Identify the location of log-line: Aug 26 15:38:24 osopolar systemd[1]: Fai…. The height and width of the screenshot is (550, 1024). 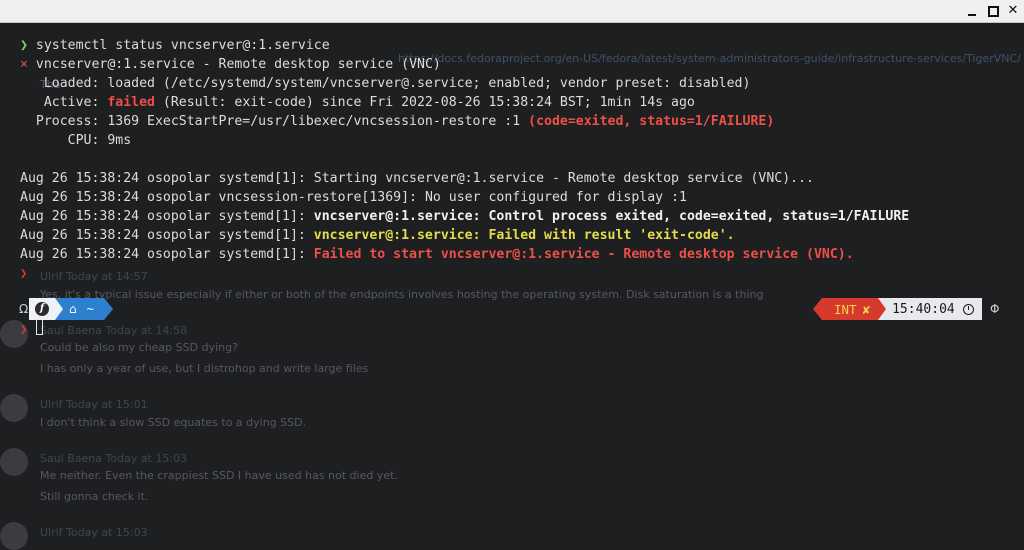
(437, 254).